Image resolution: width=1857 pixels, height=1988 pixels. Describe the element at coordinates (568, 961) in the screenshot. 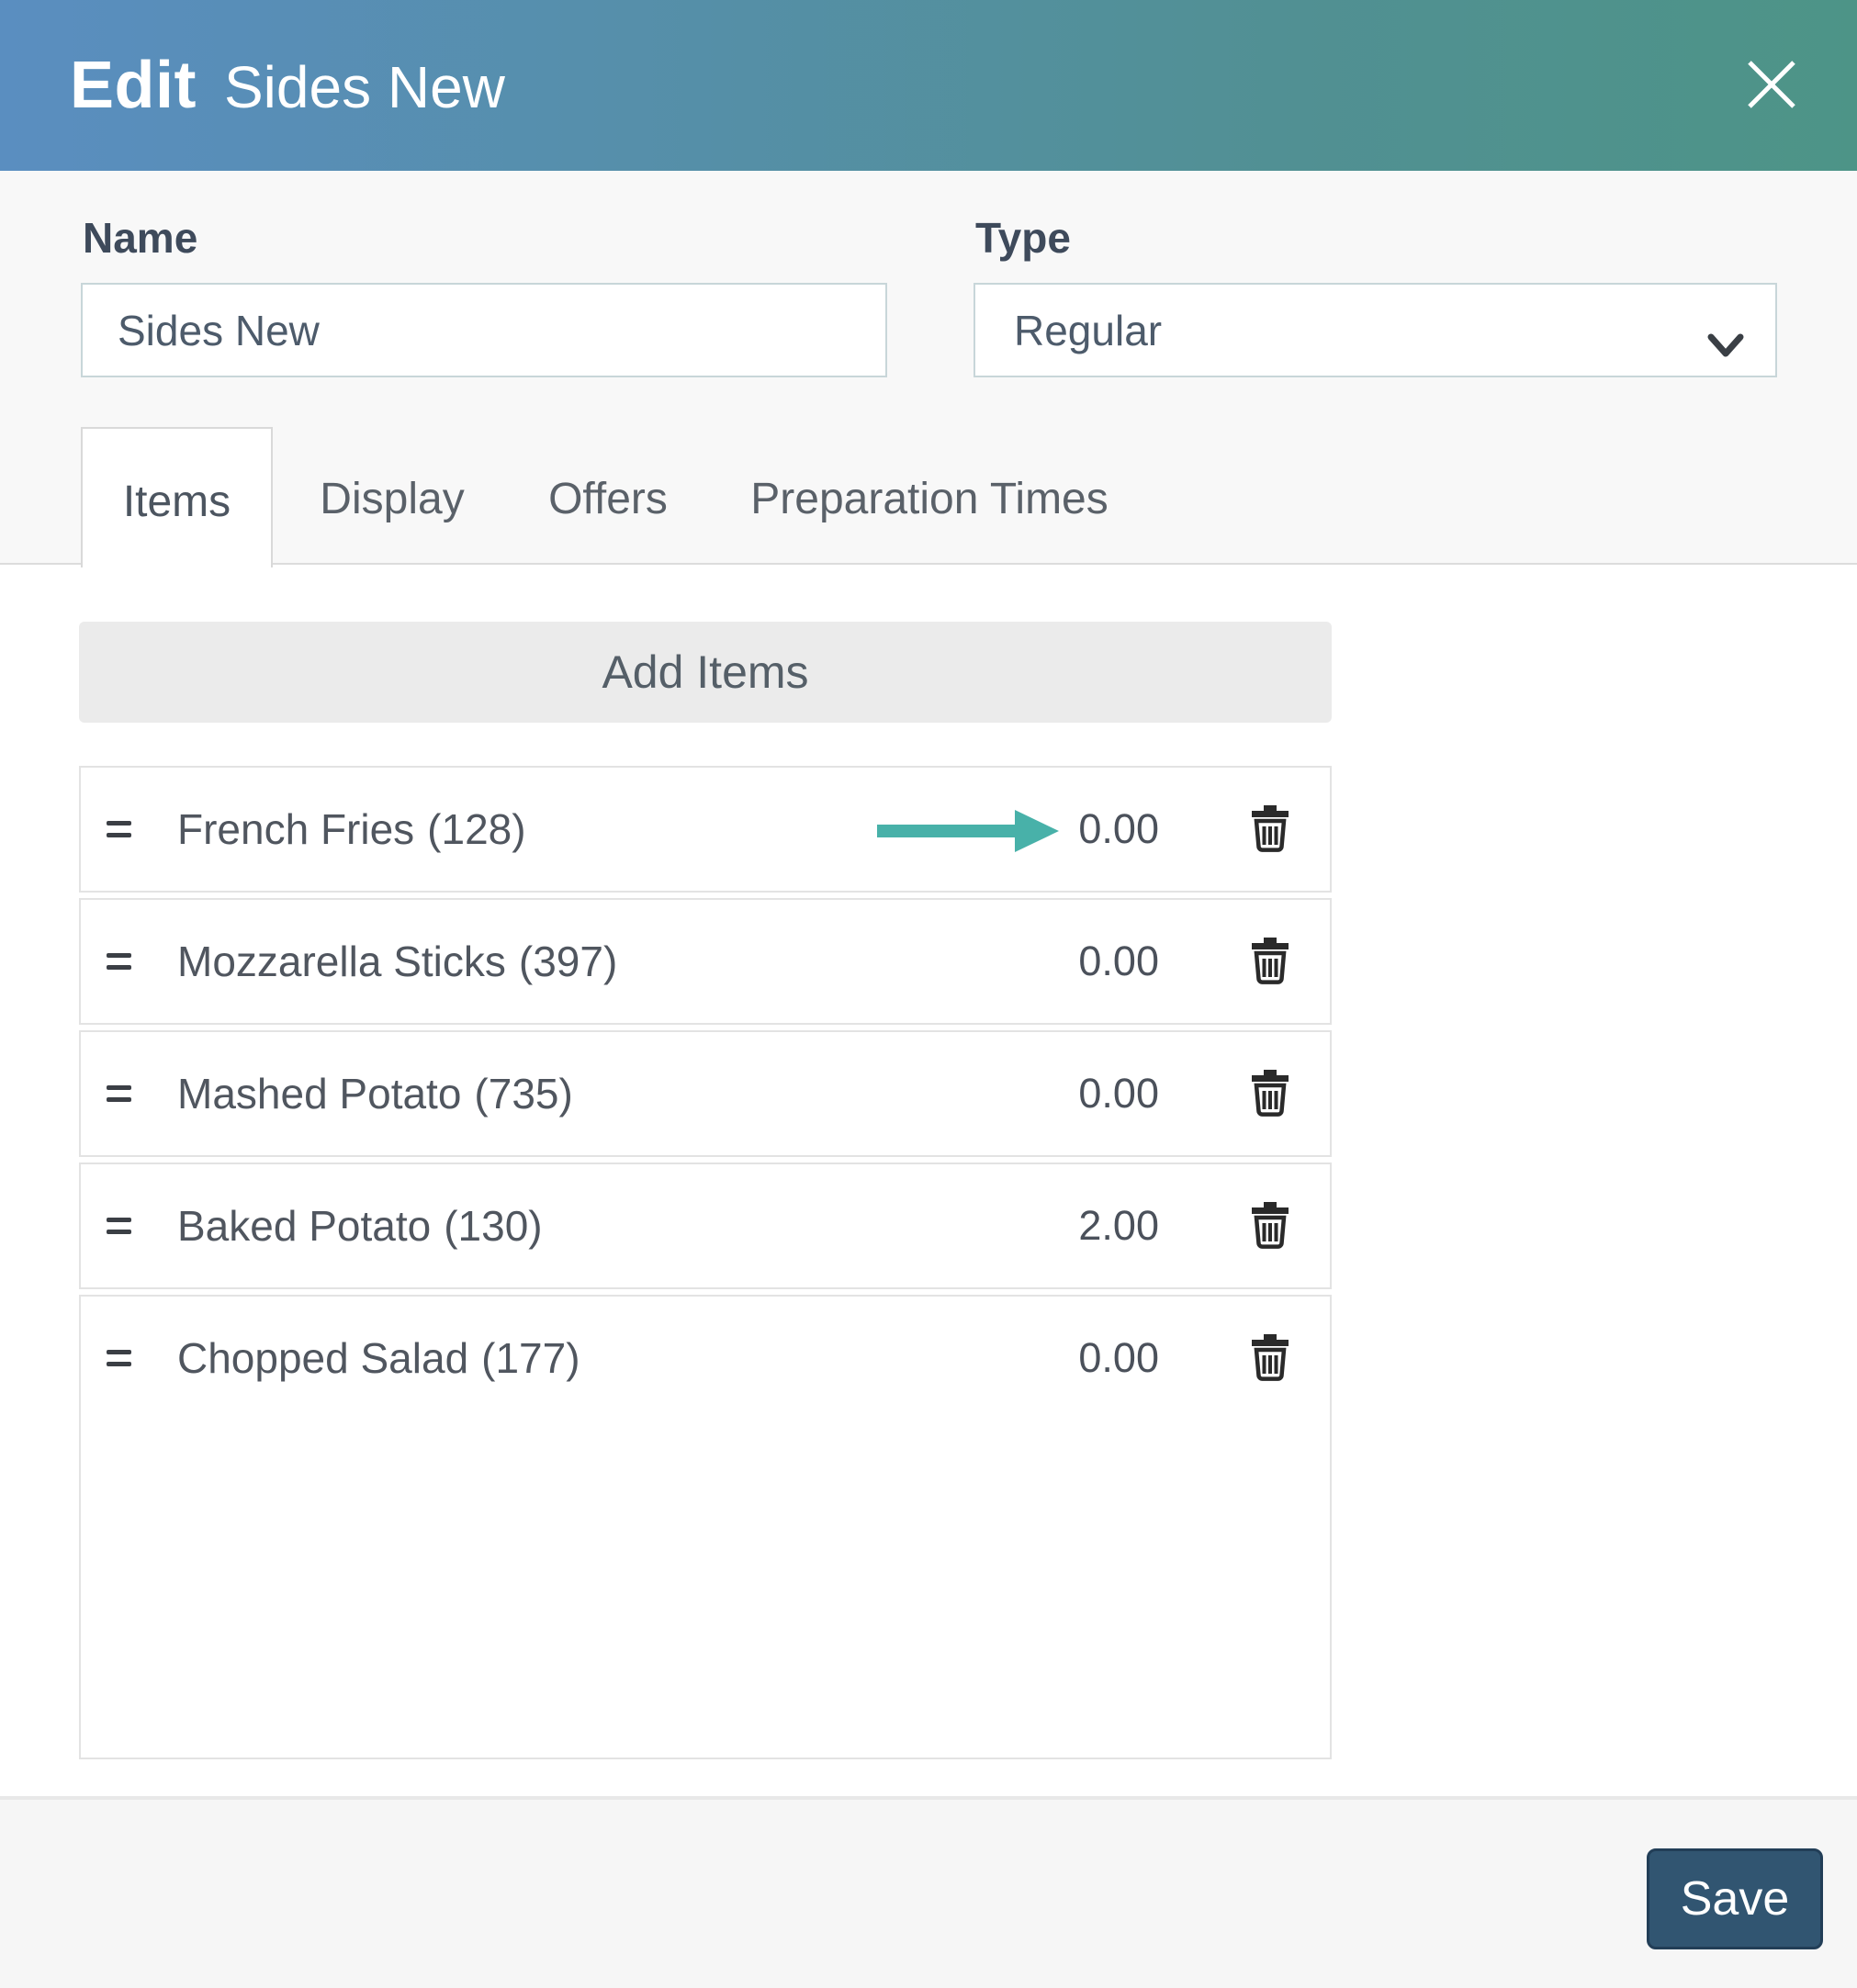

I see `item-count: (397)` at that location.